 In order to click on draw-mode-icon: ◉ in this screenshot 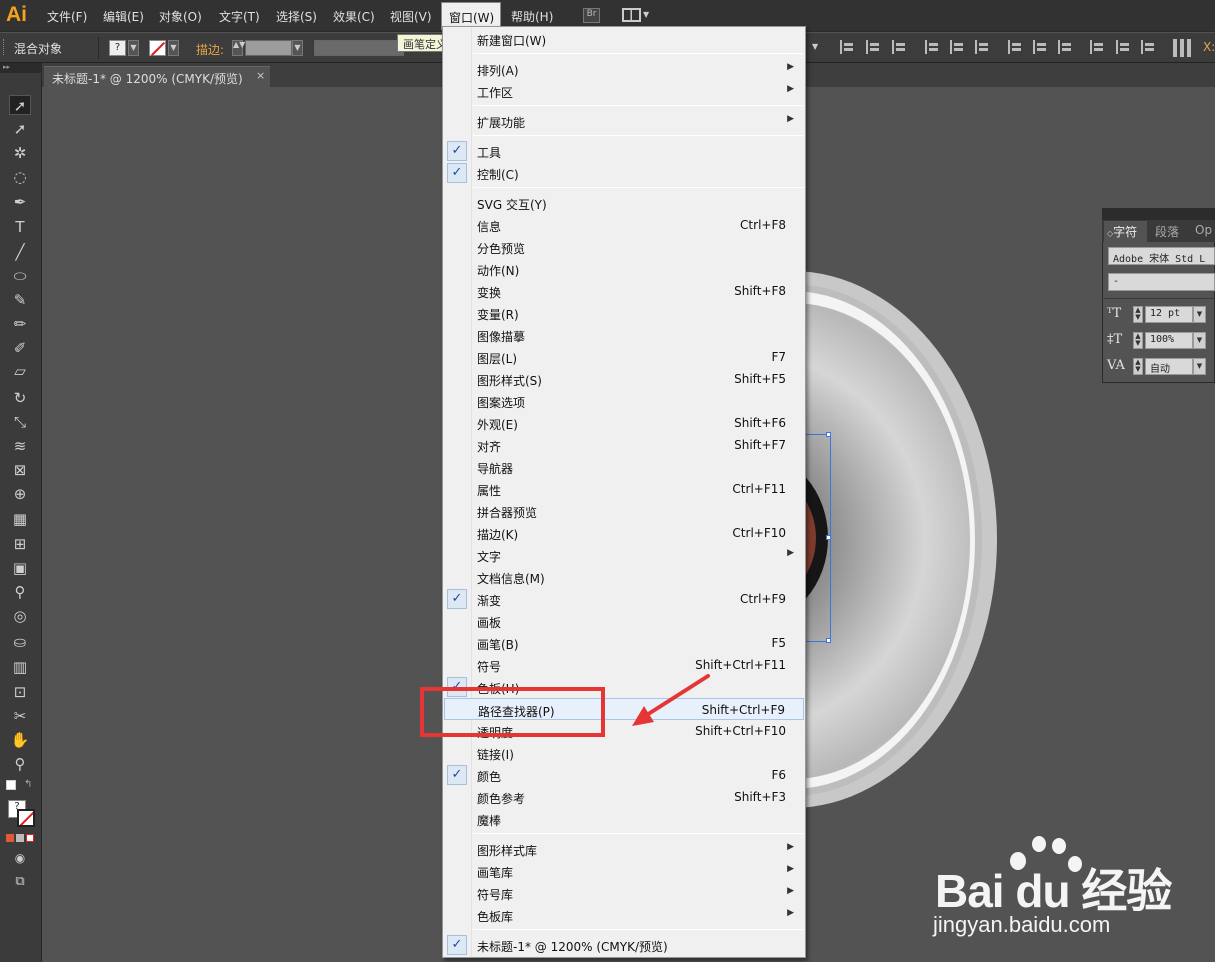, I will do `click(20, 858)`.